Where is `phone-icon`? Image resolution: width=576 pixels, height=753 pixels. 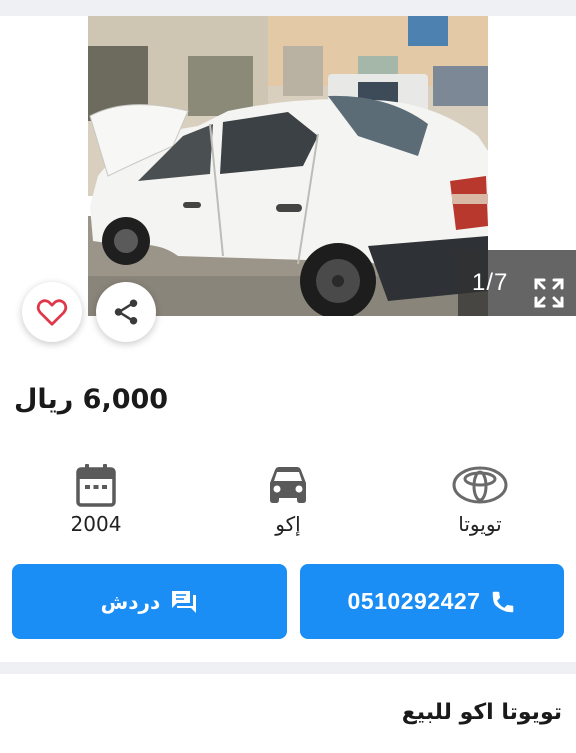 phone-icon is located at coordinates (503, 601).